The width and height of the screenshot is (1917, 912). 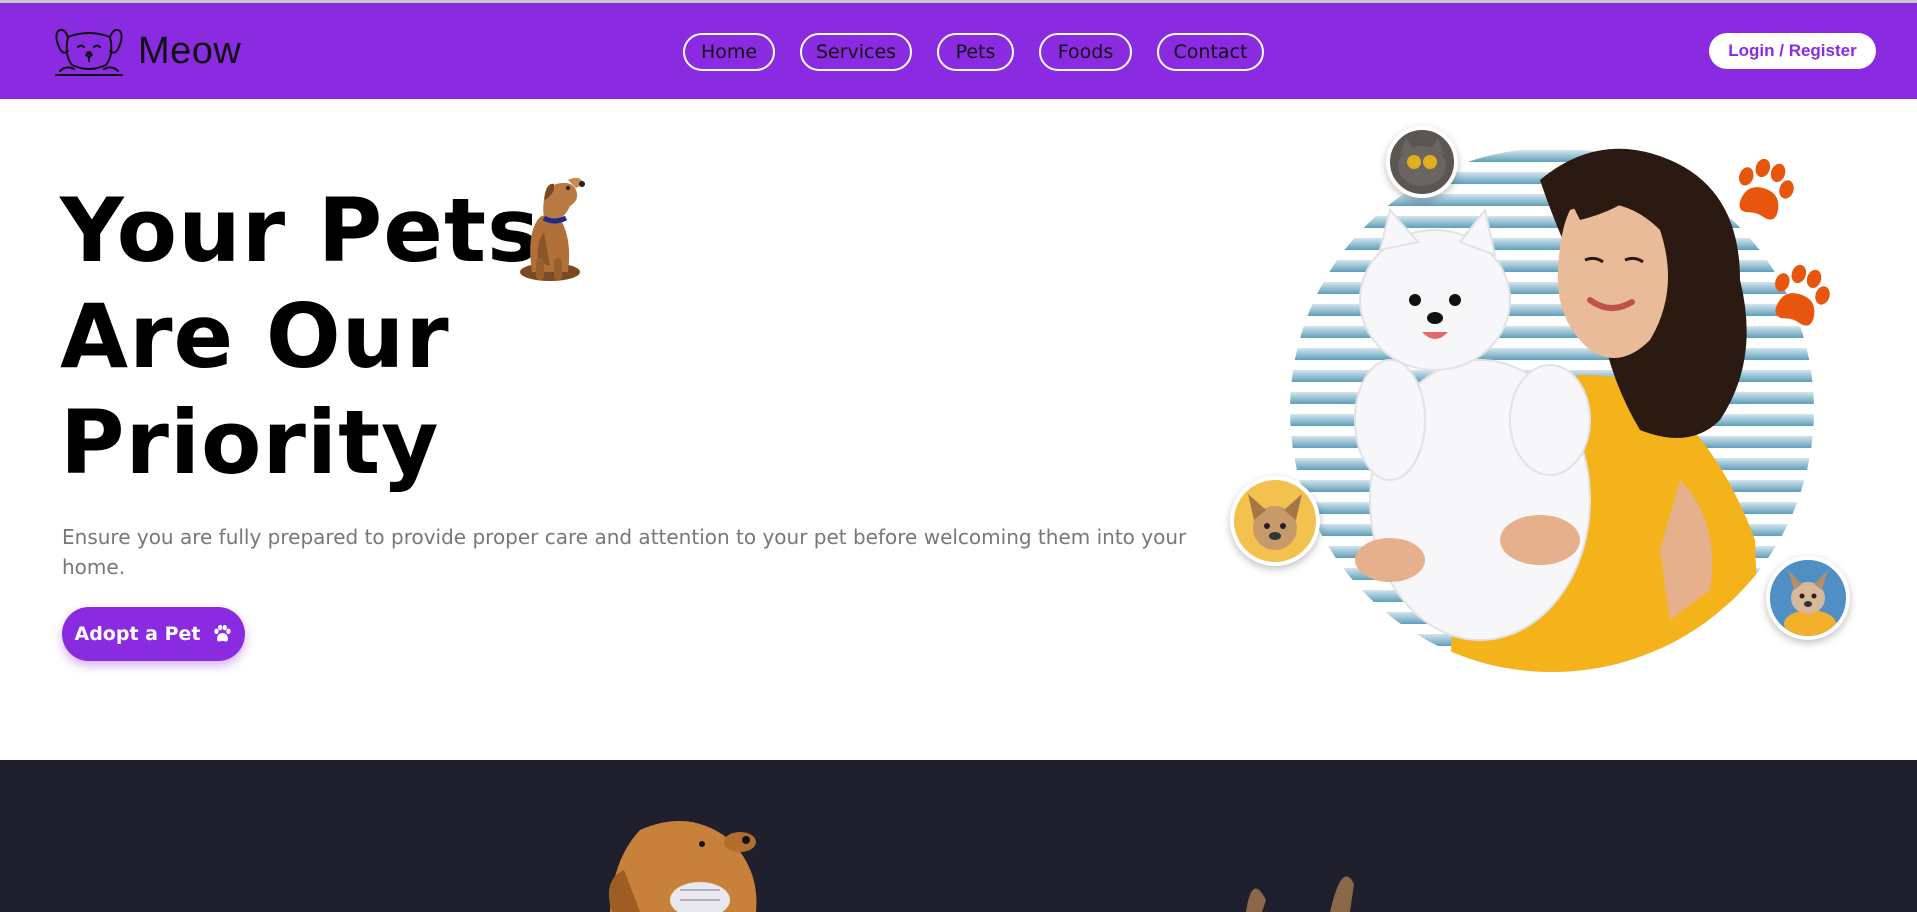 I want to click on nav-item-contact: Contact, so click(x=1210, y=52).